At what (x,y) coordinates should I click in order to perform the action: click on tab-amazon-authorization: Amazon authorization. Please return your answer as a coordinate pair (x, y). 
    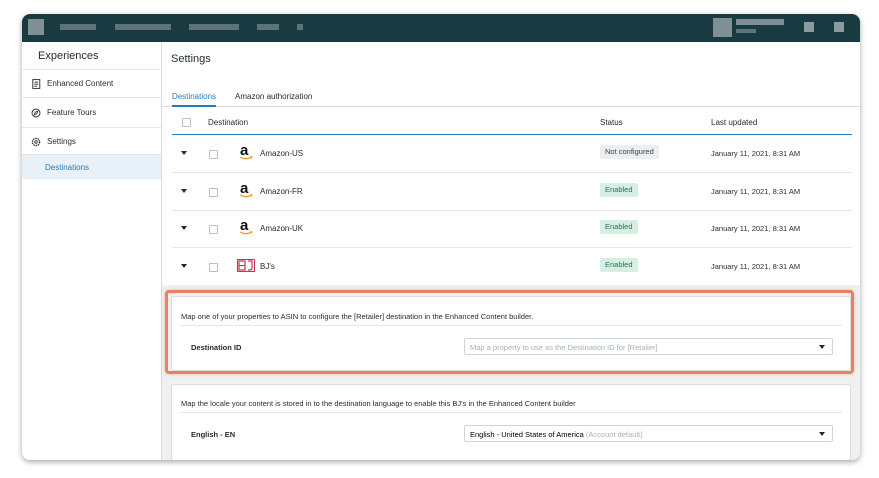
    Looking at the image, I should click on (273, 98).